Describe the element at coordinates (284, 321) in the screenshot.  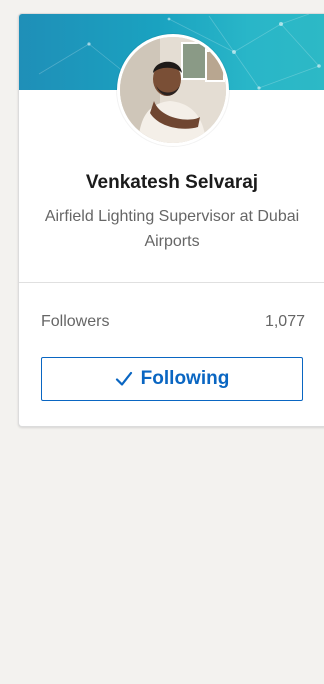
I see `followers-count: 1,077` at that location.